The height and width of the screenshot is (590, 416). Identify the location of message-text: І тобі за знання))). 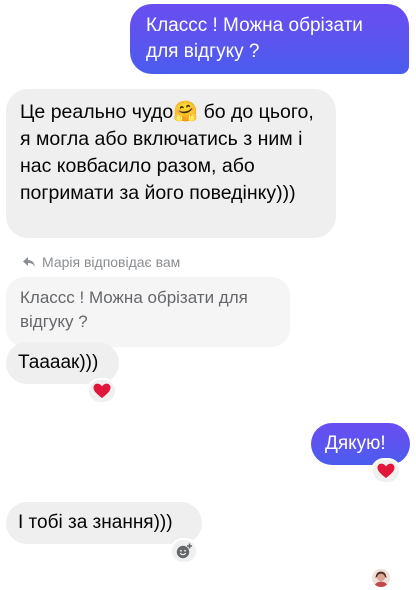
(95, 522).